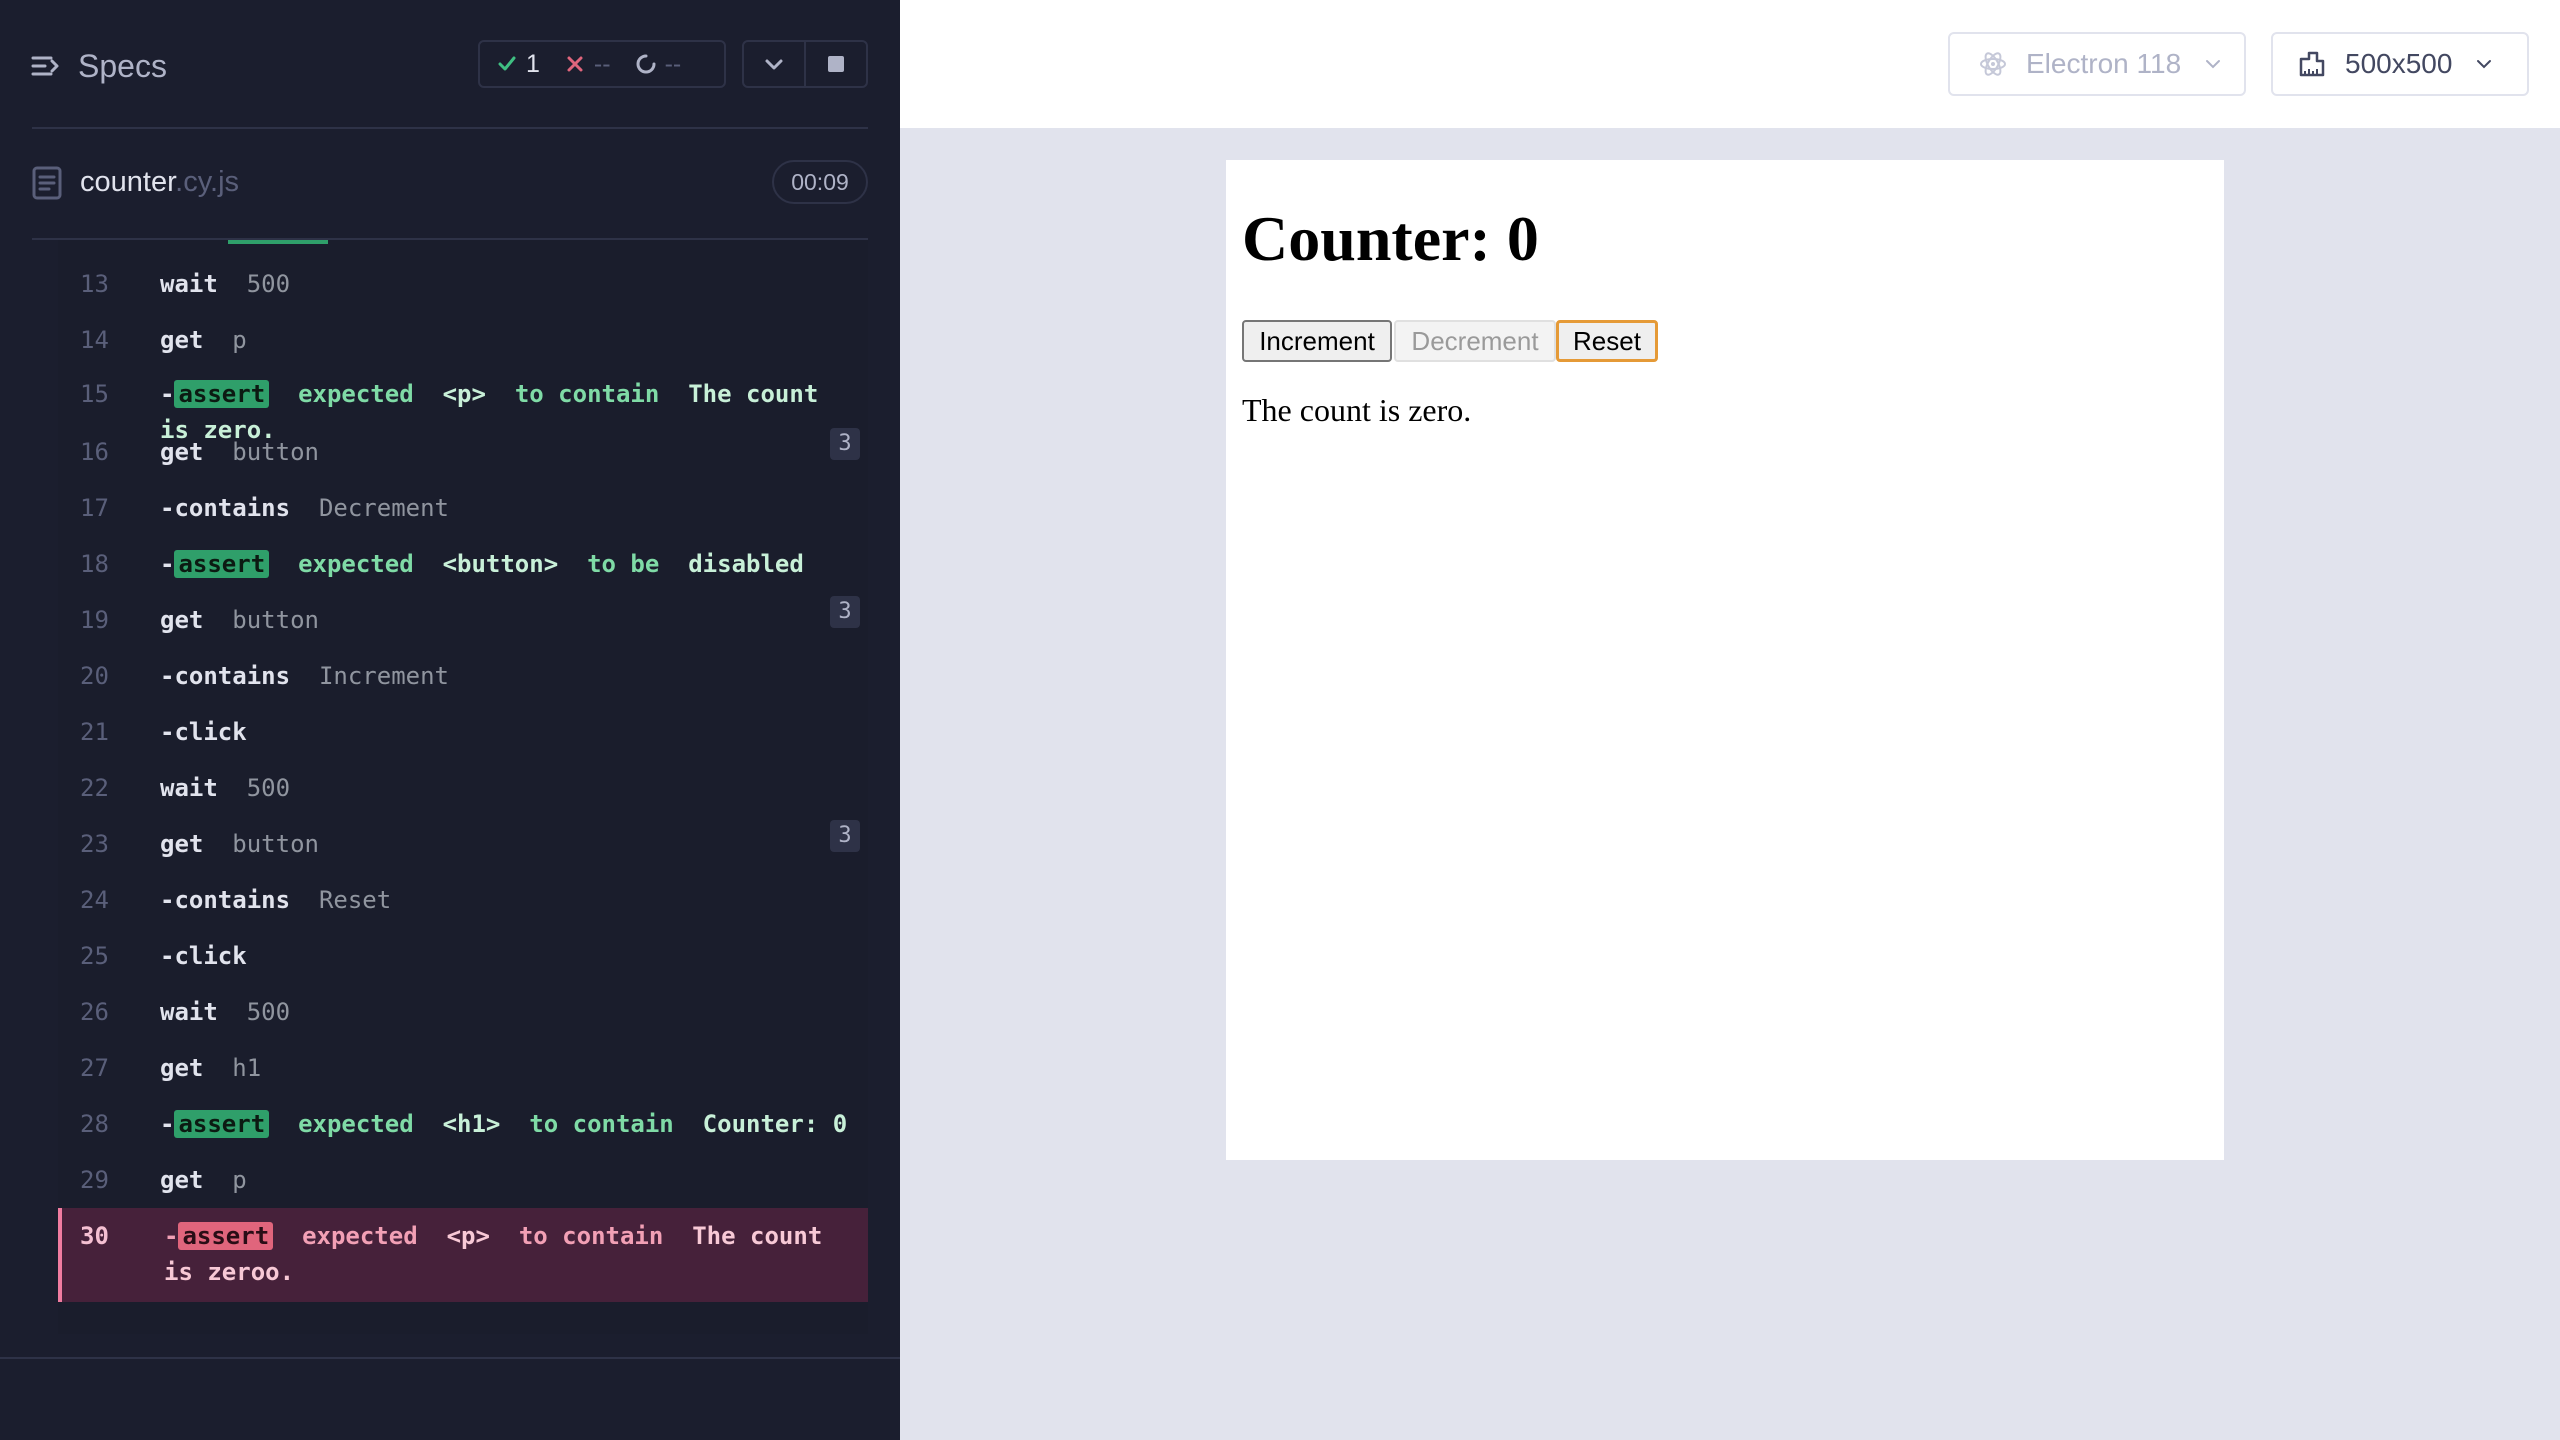  What do you see at coordinates (383, 676) in the screenshot?
I see `command-arg: Increment` at bounding box center [383, 676].